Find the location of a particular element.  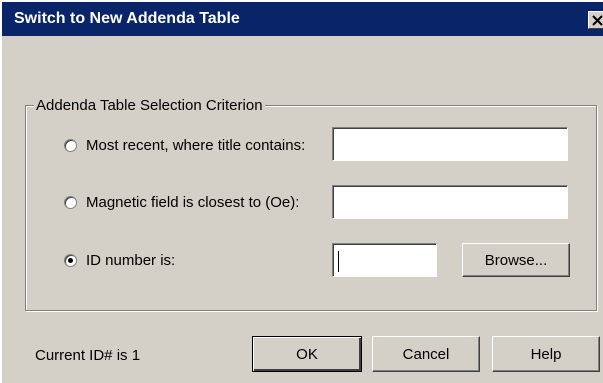

magnetic-field-input is located at coordinates (450, 202).